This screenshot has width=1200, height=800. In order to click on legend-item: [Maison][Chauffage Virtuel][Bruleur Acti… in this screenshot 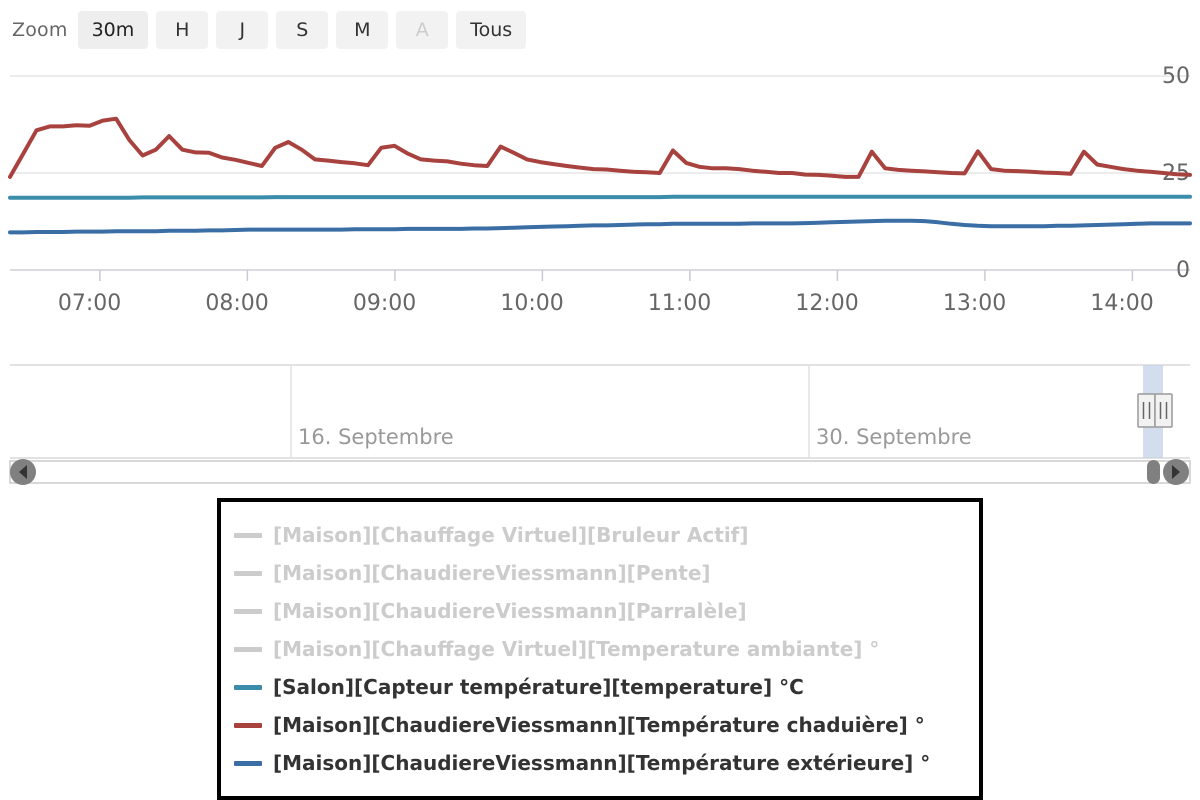, I will do `click(600, 535)`.